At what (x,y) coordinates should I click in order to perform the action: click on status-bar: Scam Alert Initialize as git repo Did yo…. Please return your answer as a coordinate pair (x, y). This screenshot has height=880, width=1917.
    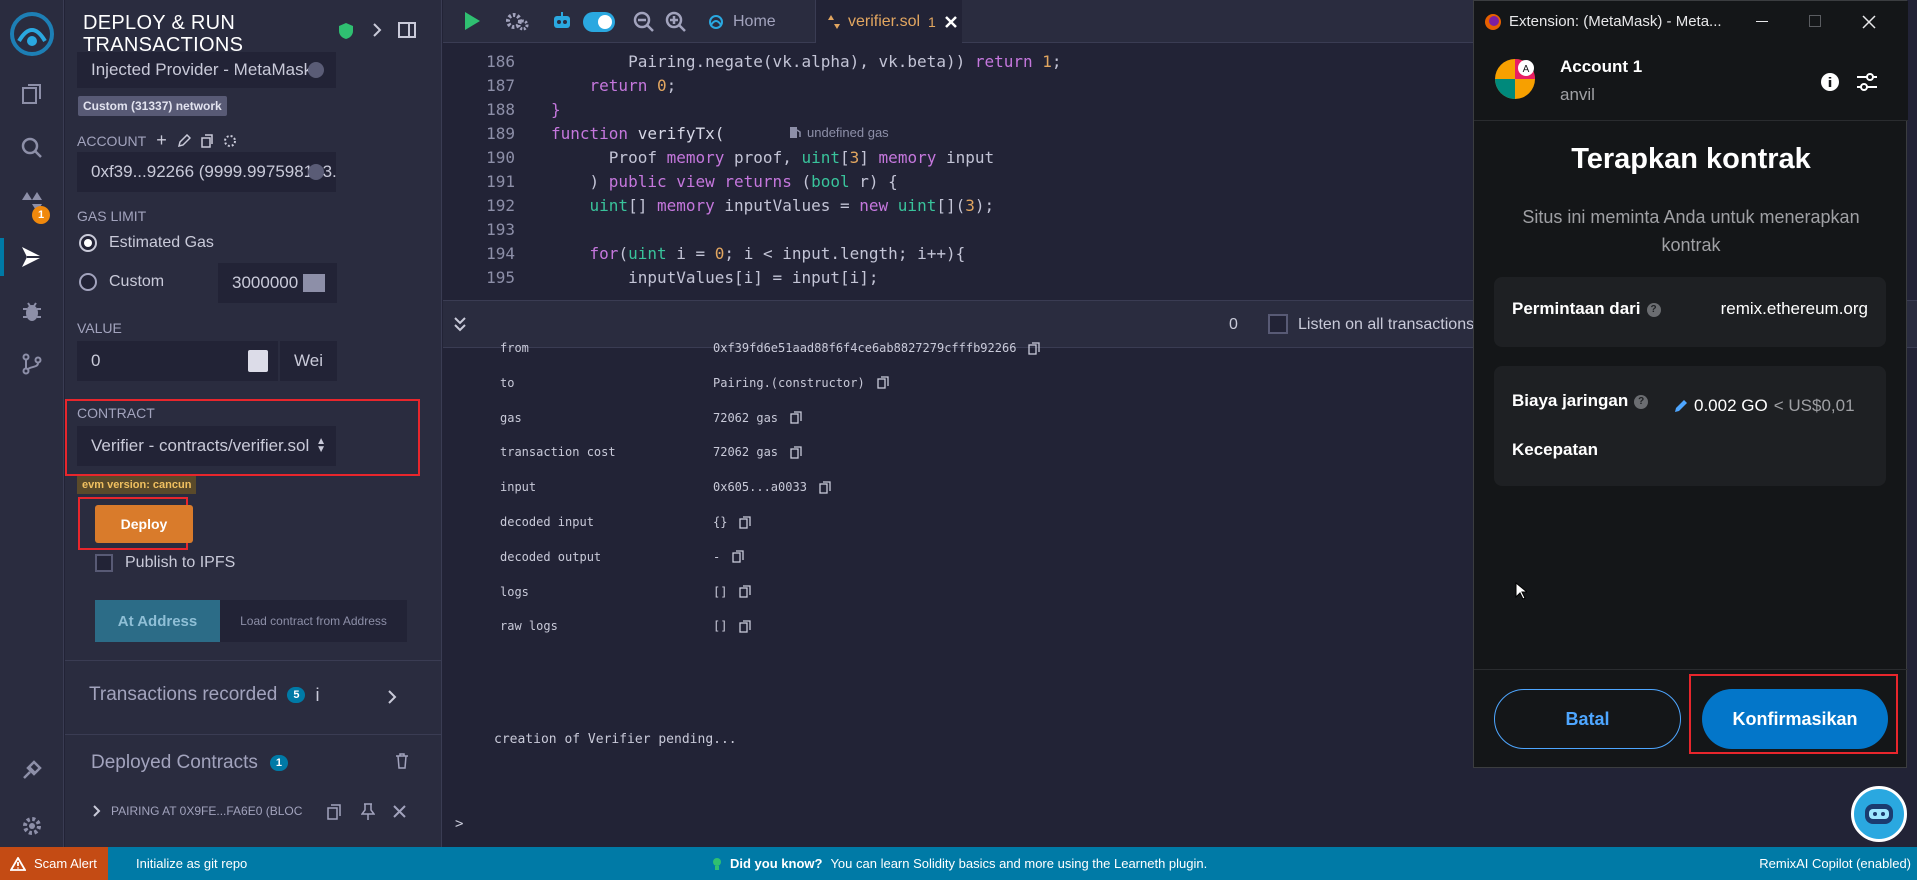
    Looking at the image, I should click on (958, 863).